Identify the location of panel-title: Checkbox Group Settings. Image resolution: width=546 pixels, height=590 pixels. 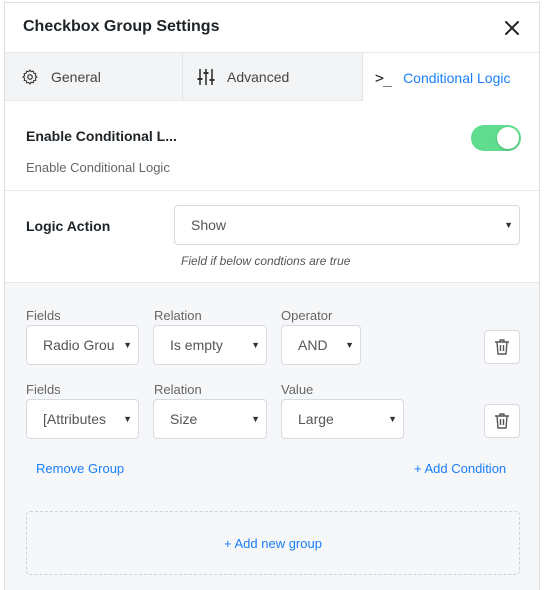
(121, 26).